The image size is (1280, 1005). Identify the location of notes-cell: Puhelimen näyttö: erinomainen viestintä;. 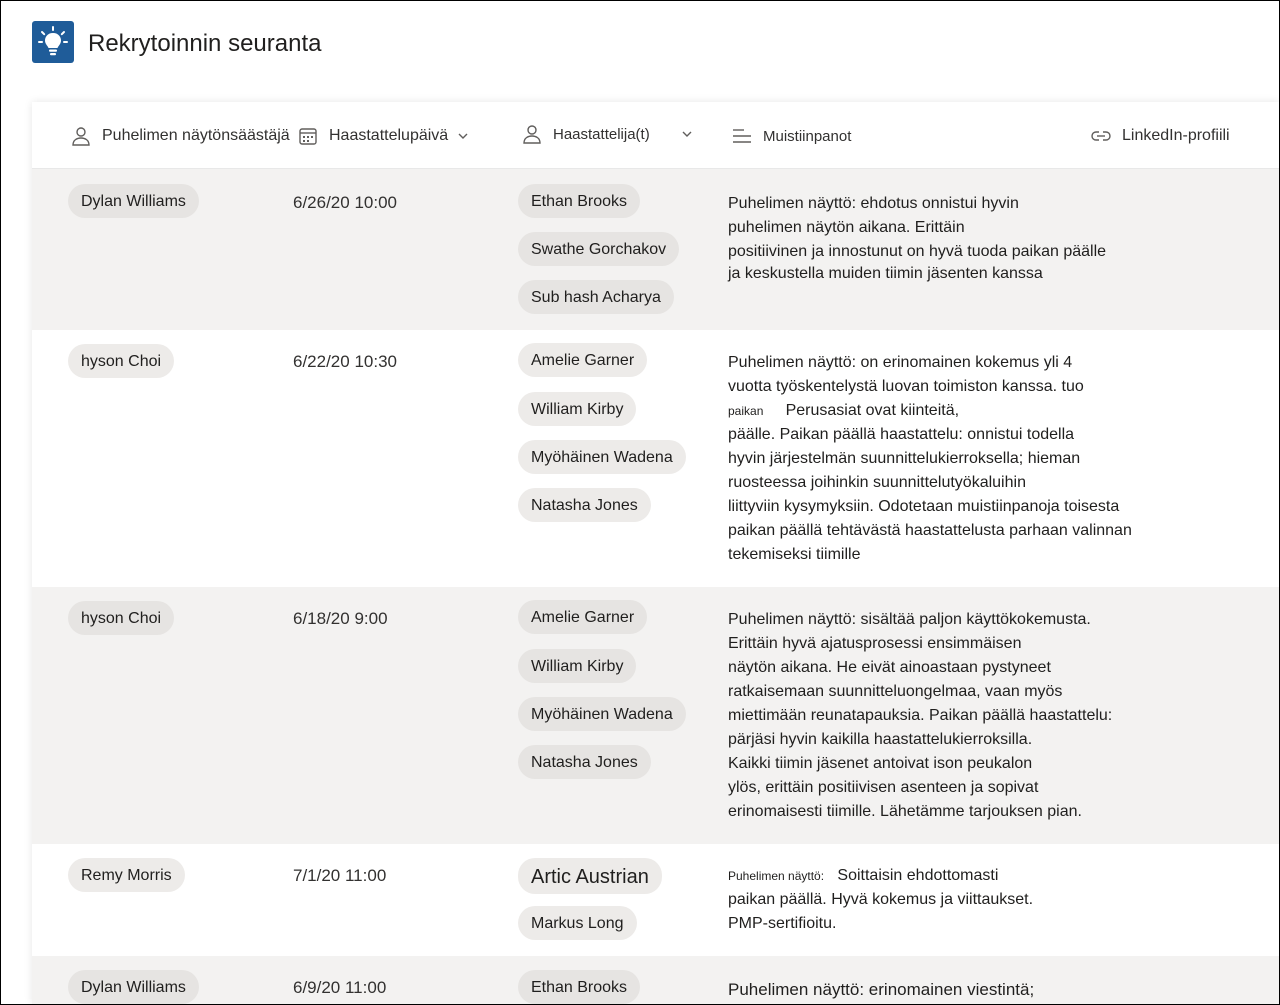
(943, 990).